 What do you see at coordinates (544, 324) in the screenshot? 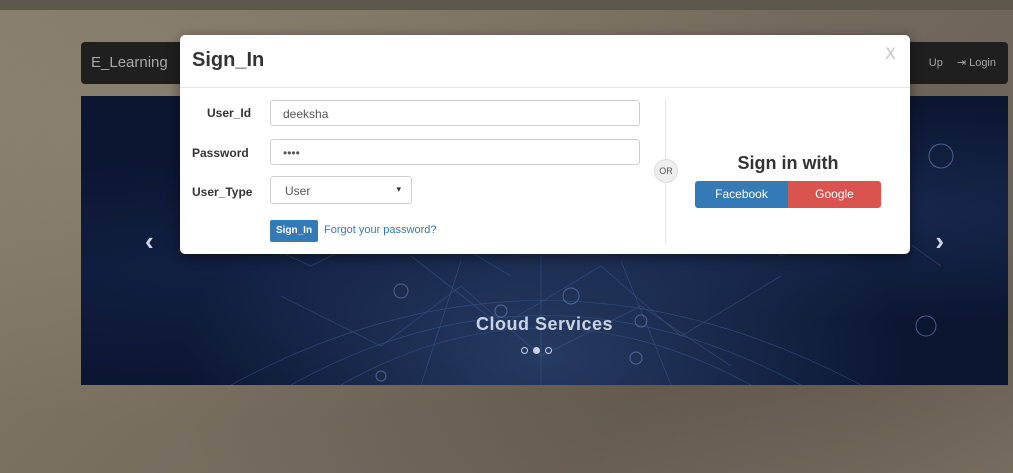
I see `carousel-caption: Cloud Services` at bounding box center [544, 324].